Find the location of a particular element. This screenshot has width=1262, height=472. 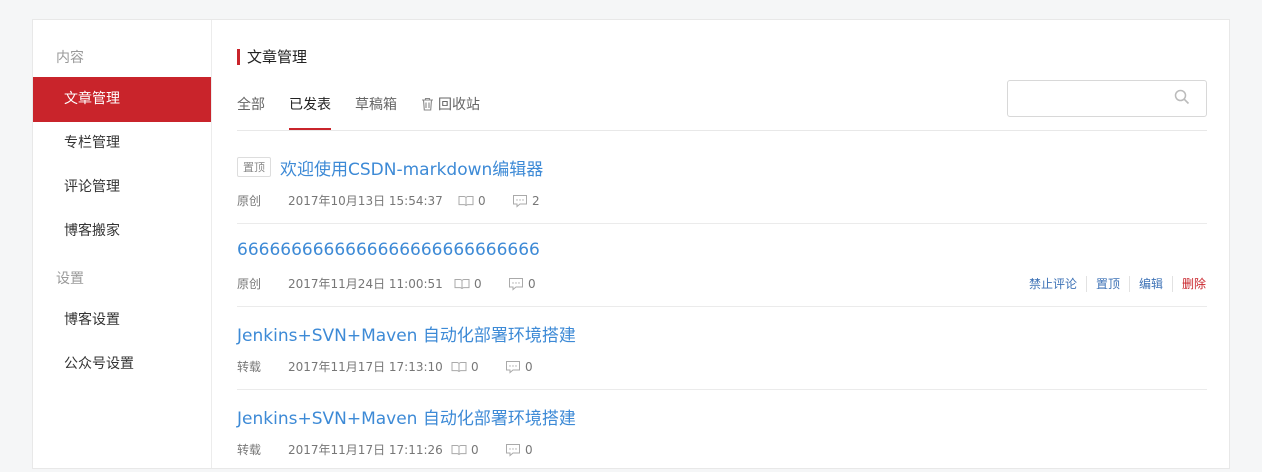

search-icon is located at coordinates (1182, 99).